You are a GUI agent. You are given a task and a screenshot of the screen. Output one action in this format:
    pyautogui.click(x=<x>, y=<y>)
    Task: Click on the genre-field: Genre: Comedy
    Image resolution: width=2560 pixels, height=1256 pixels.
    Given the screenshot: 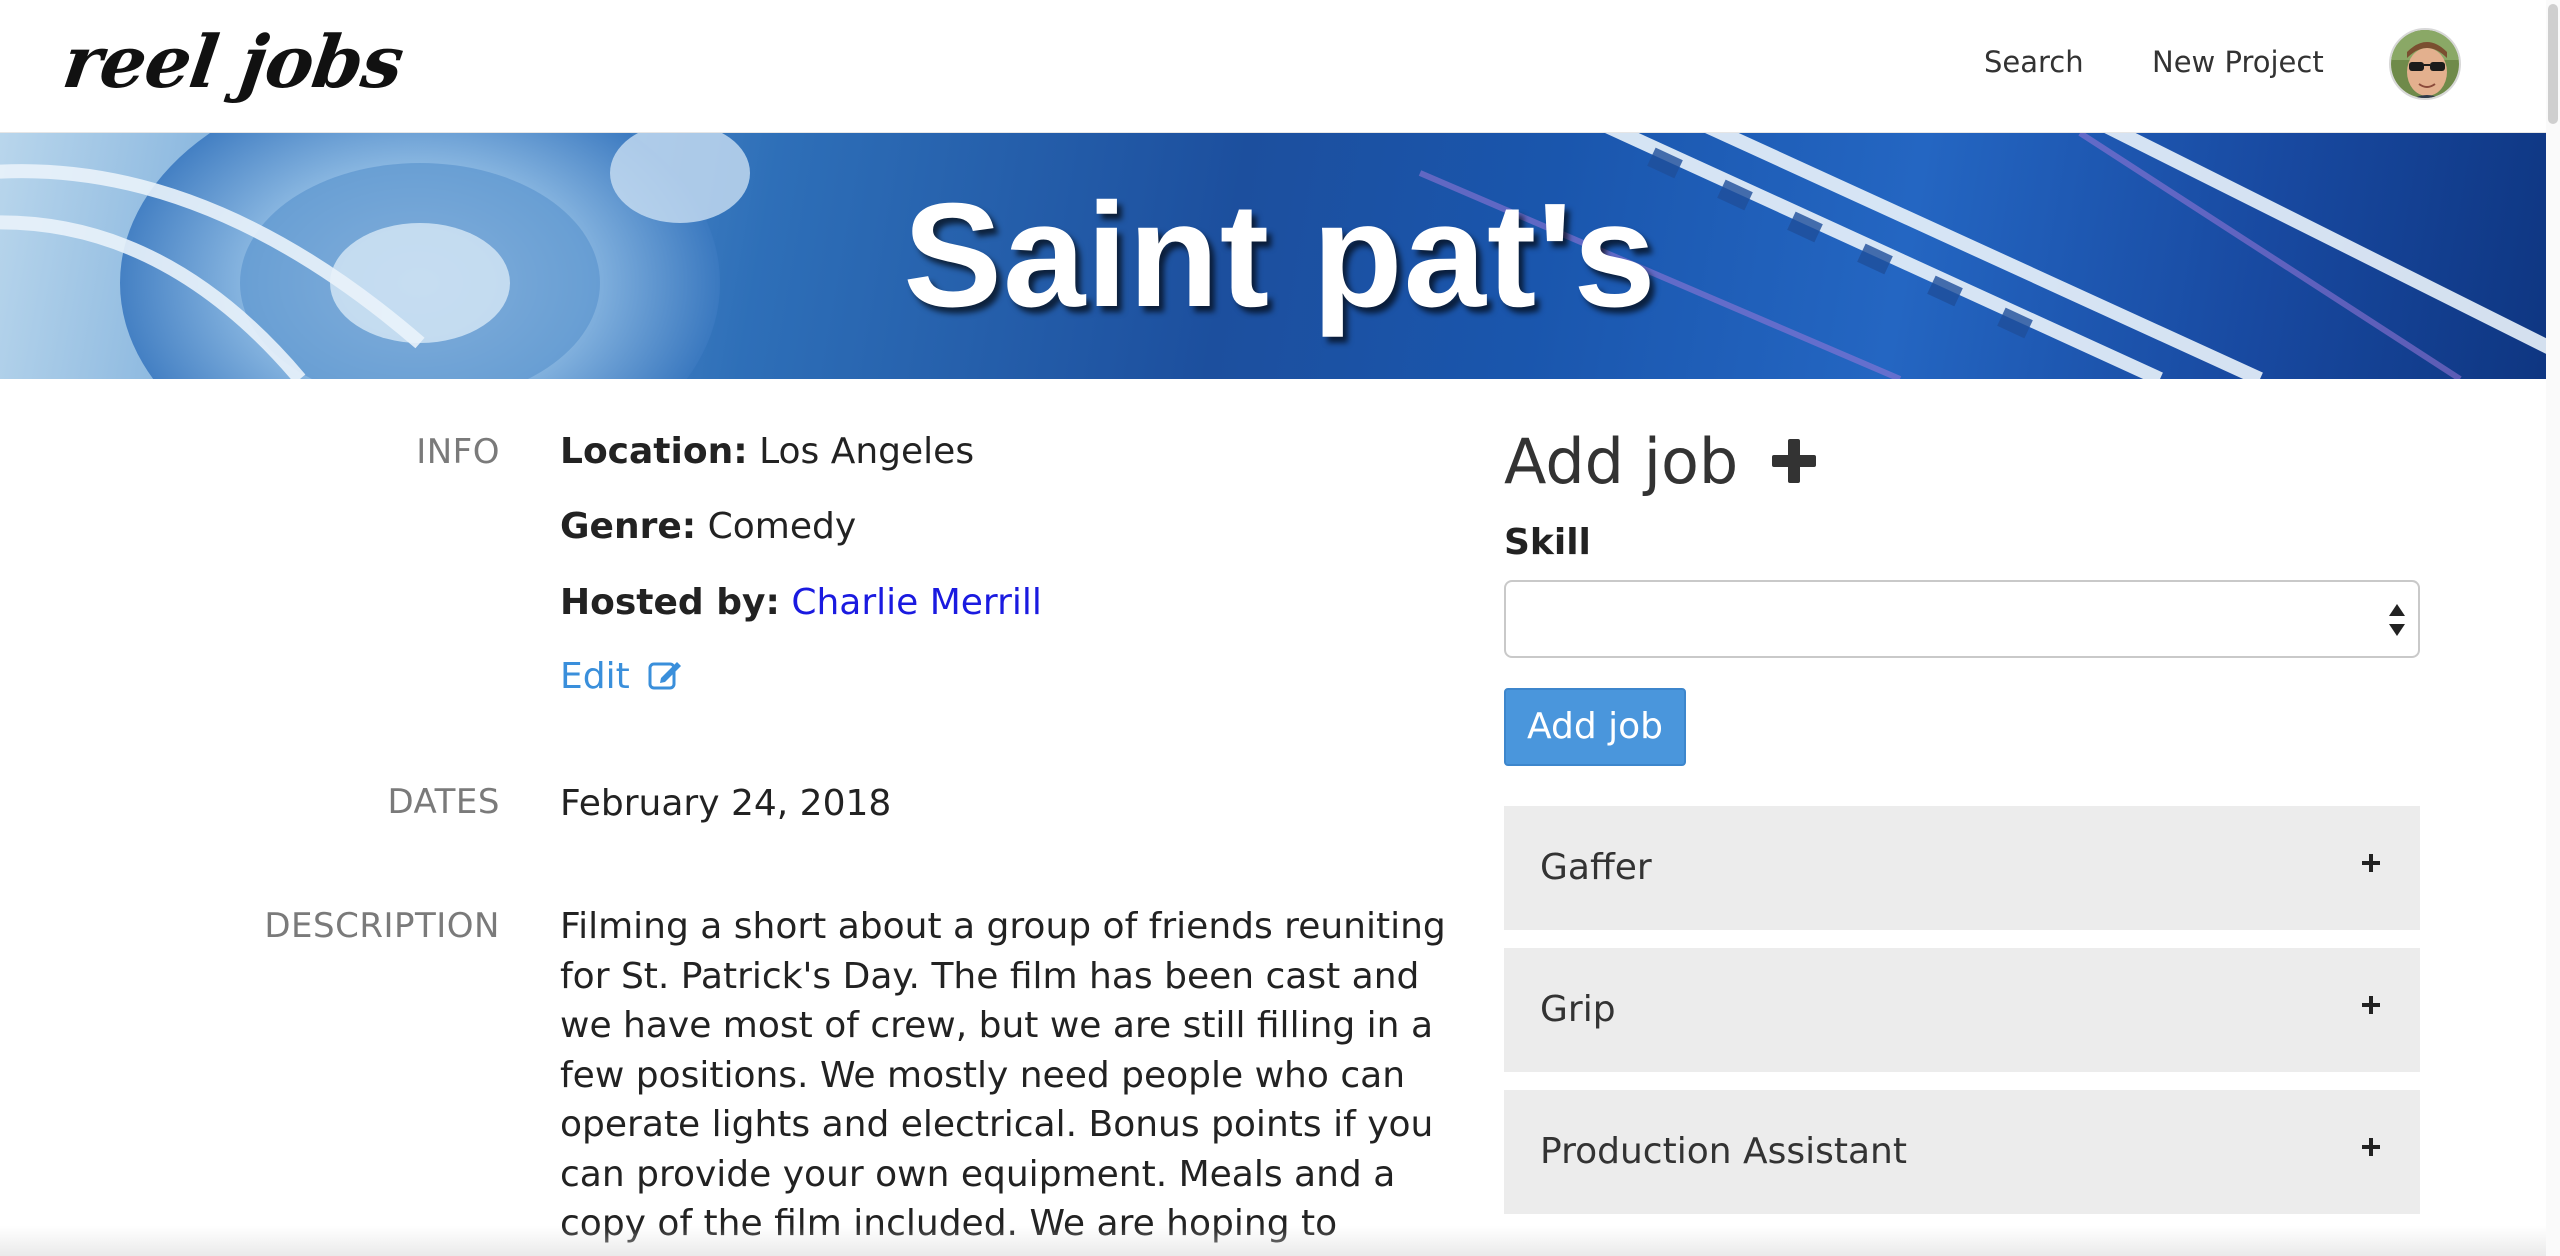 What is the action you would take?
    pyautogui.click(x=708, y=527)
    